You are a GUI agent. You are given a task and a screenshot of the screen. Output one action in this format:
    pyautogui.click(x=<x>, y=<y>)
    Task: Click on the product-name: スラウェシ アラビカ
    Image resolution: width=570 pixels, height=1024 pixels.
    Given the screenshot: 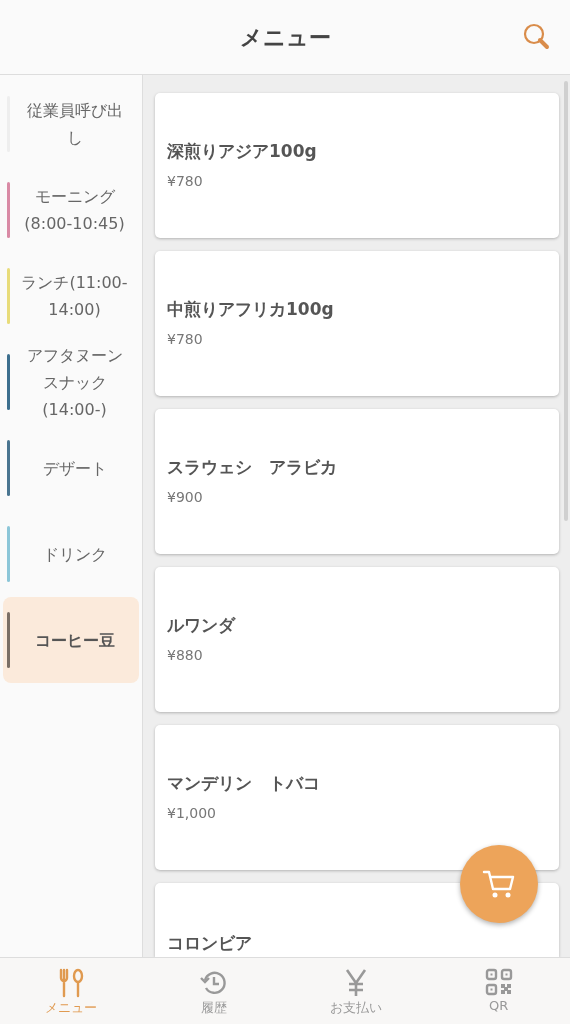 What is the action you would take?
    pyautogui.click(x=252, y=468)
    